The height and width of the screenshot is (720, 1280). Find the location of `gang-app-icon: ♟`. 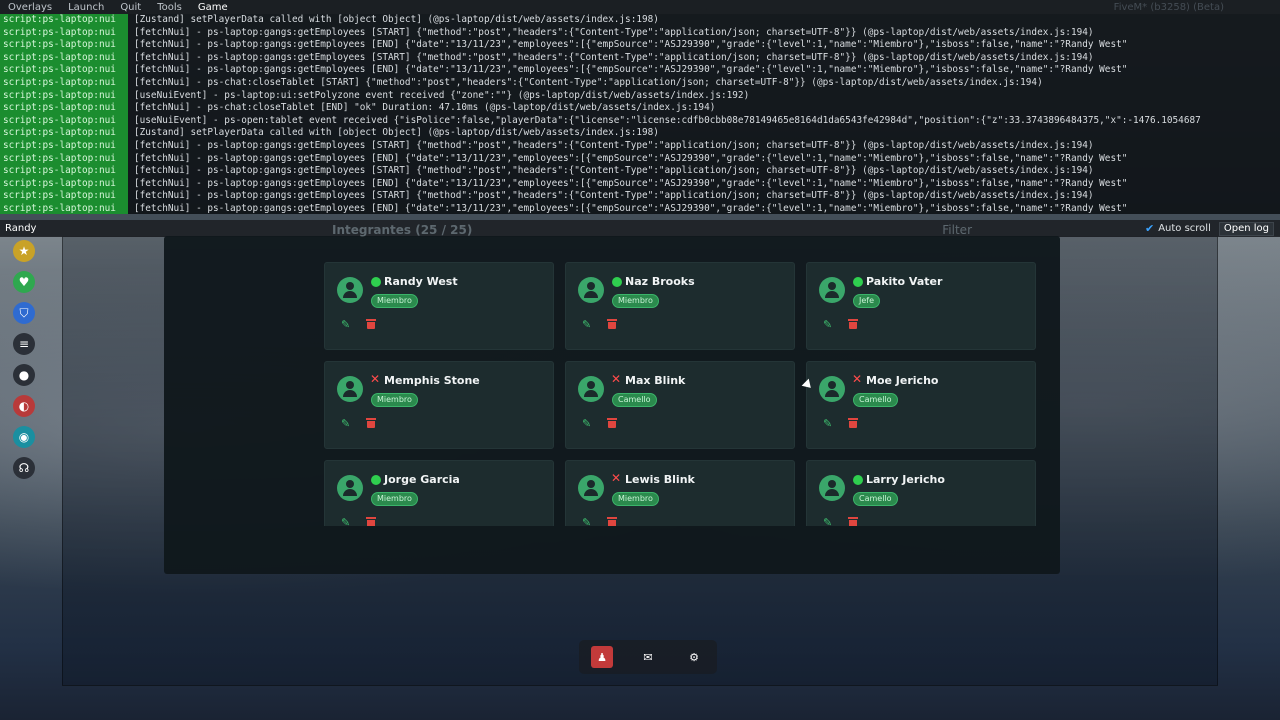

gang-app-icon: ♟ is located at coordinates (602, 657).